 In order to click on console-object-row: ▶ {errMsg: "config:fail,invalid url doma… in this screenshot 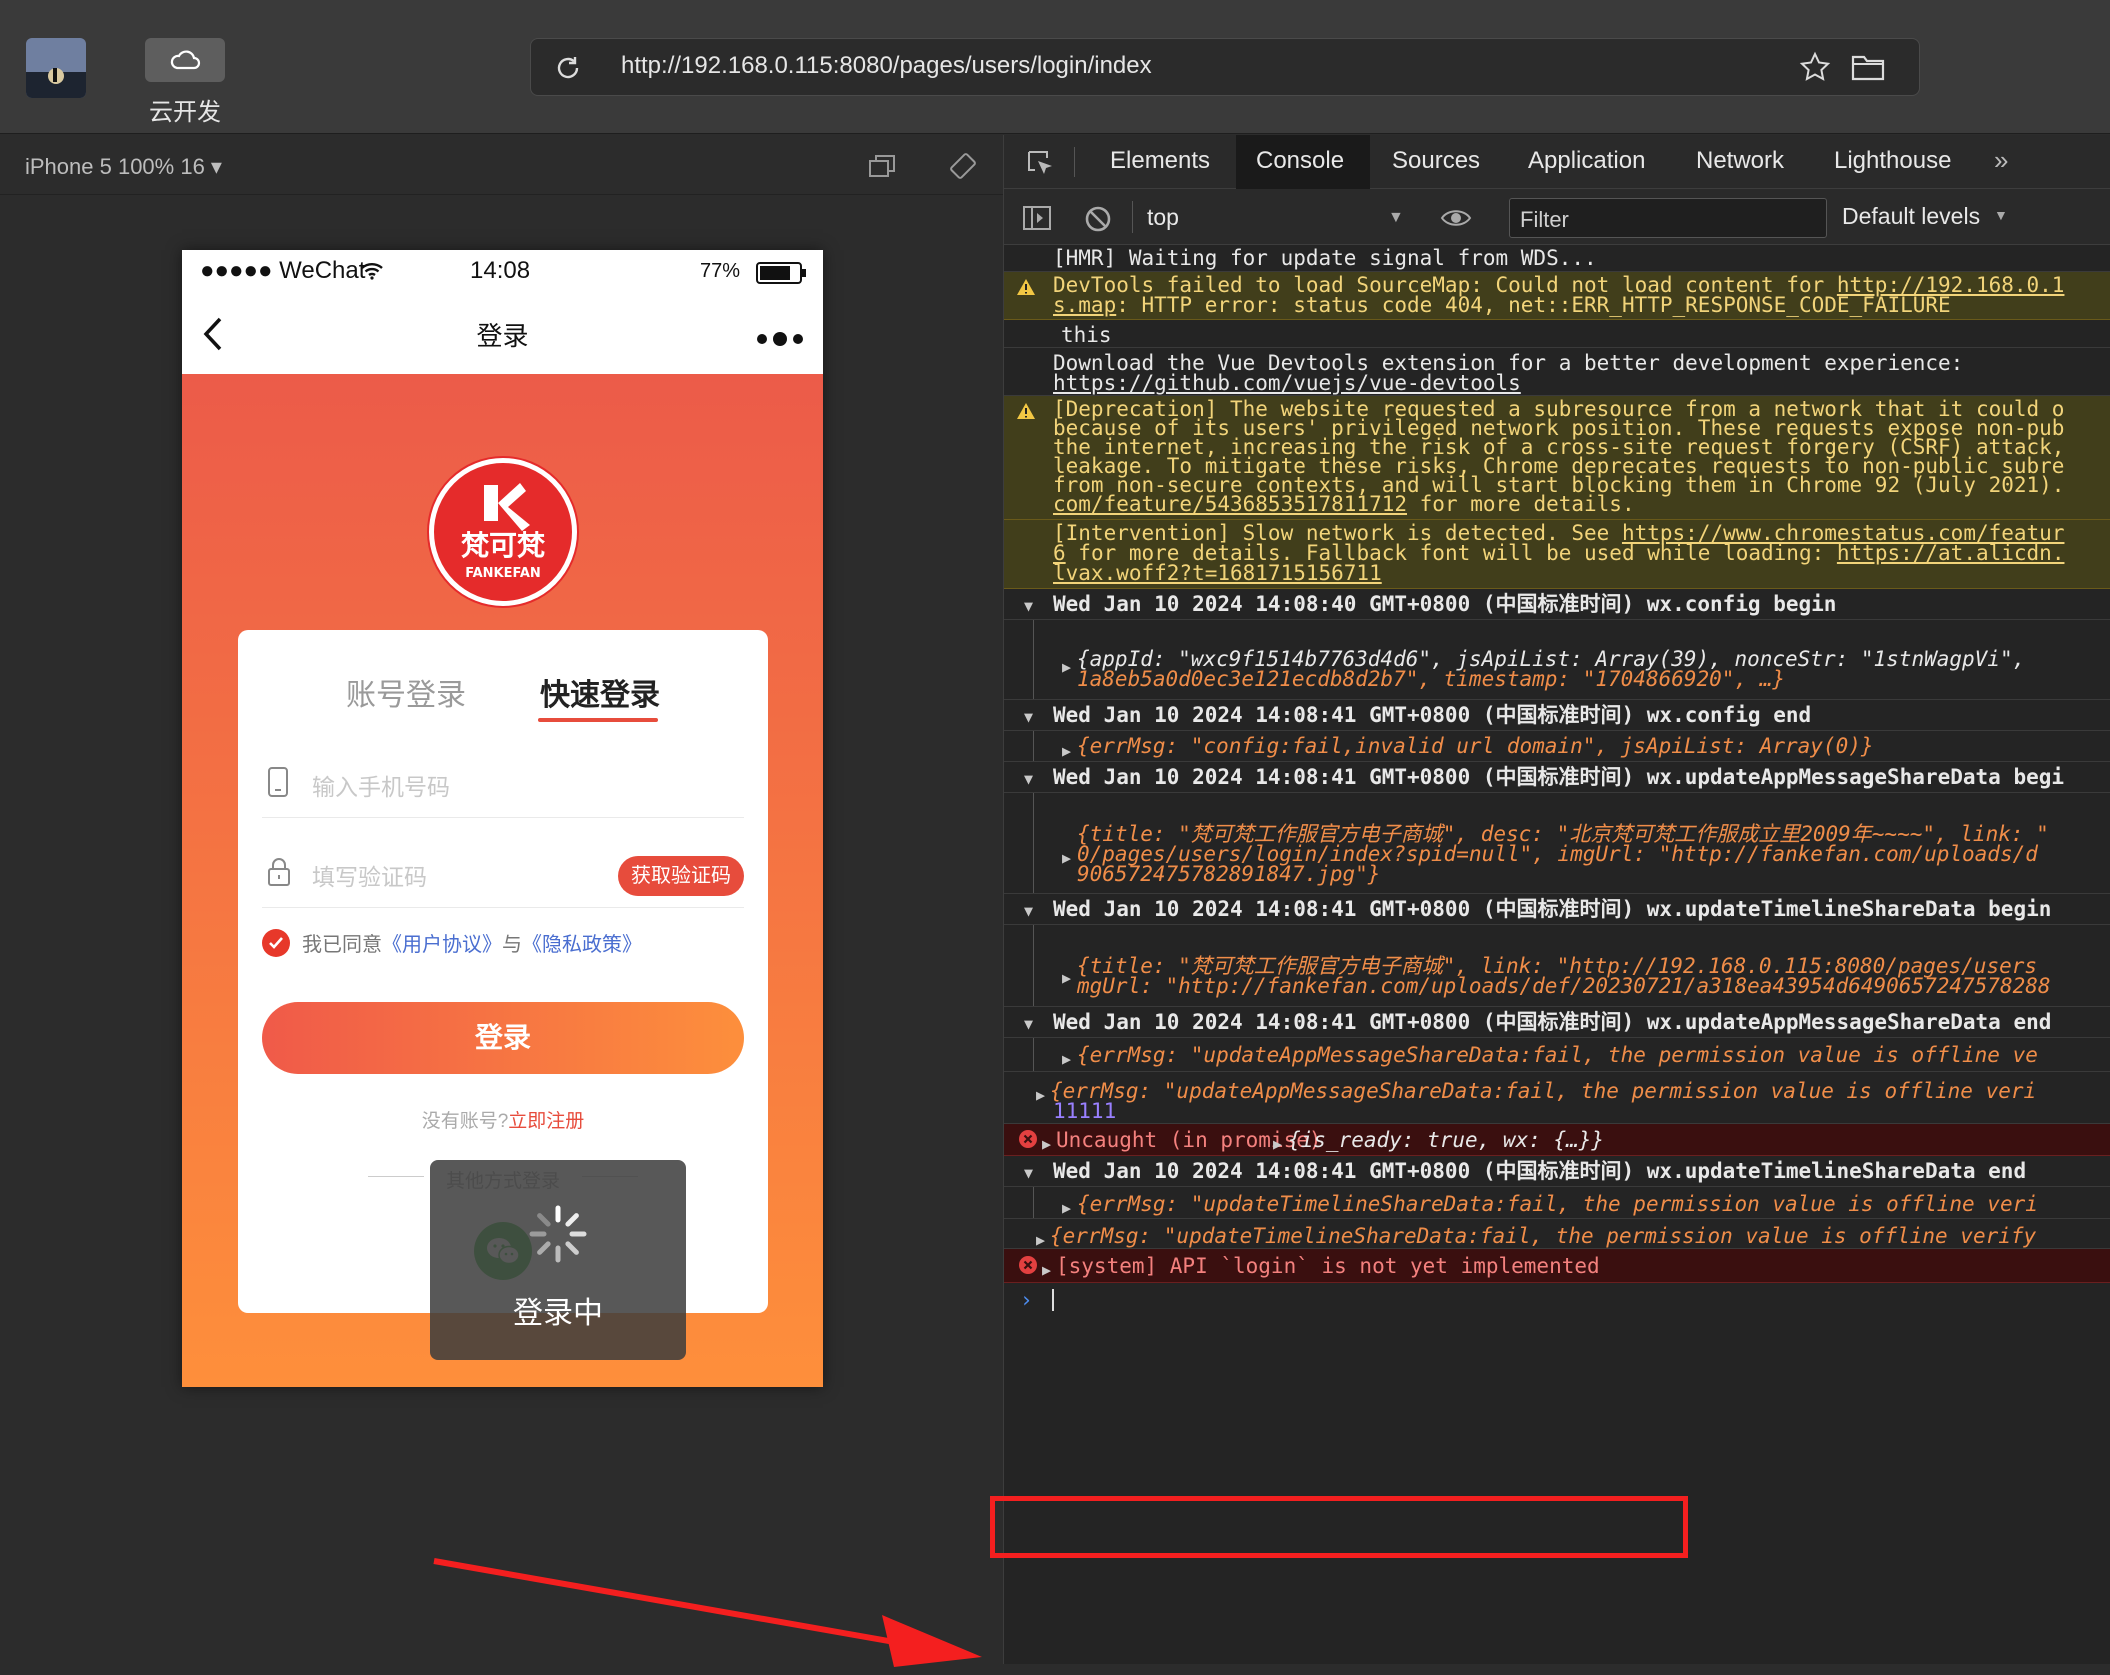, I will do `click(1557, 746)`.